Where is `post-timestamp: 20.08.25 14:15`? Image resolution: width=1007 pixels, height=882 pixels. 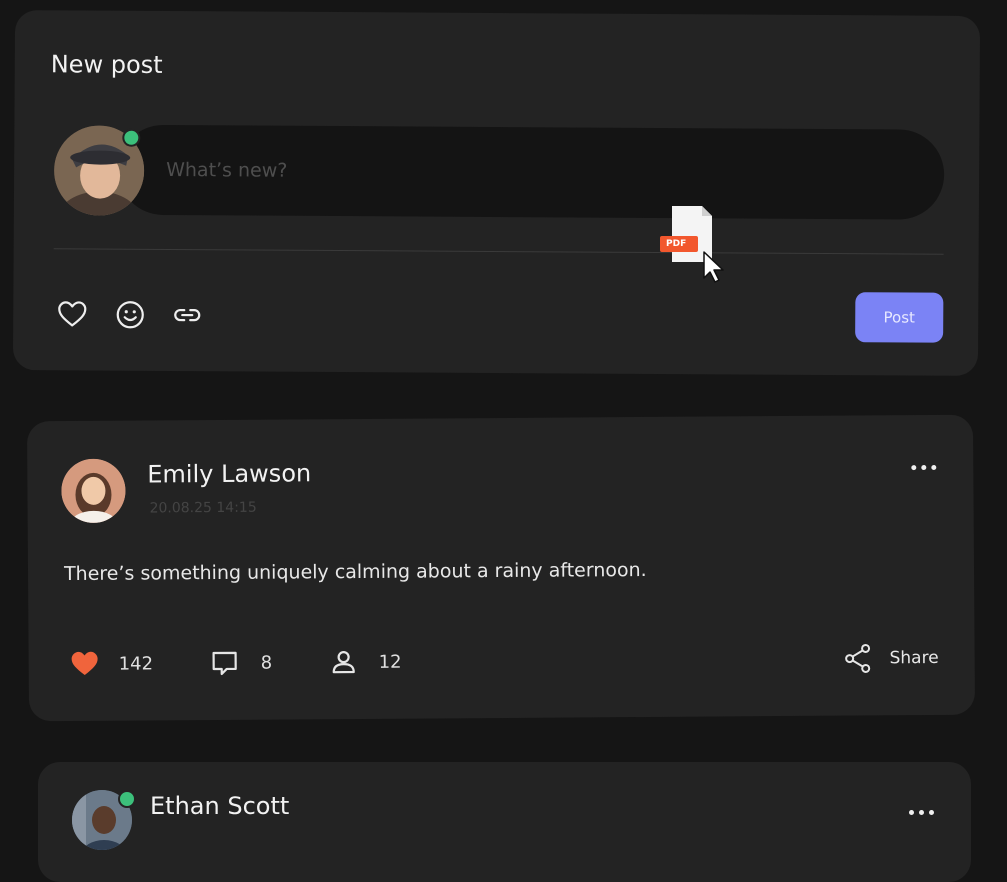
post-timestamp: 20.08.25 14:15 is located at coordinates (203, 508).